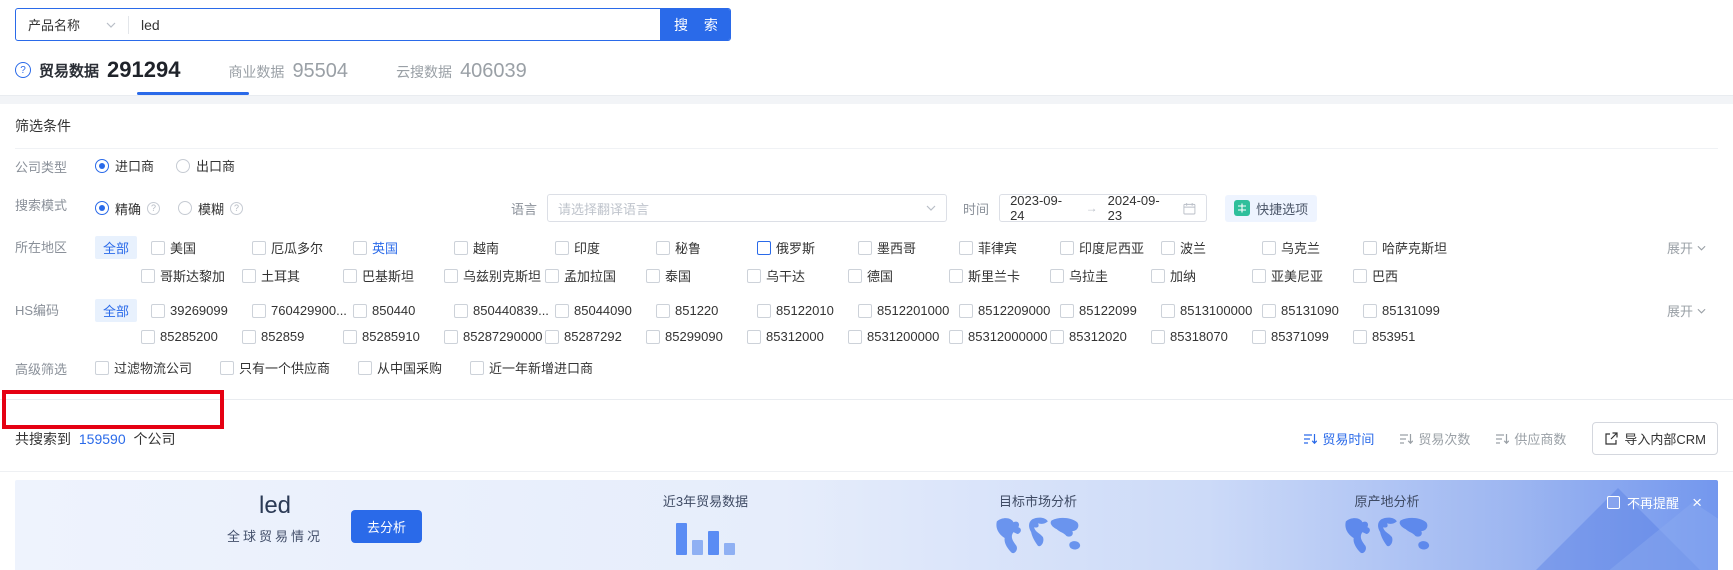 The image size is (1733, 570). Describe the element at coordinates (807, 247) in the screenshot. I see `region-checkbox: 俄罗斯` at that location.